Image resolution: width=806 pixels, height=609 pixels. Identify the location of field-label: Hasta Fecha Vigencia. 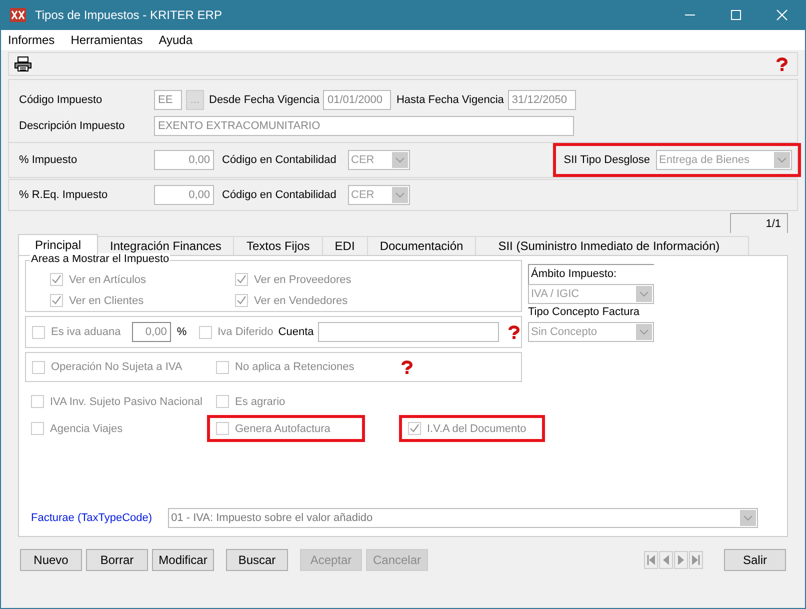
(450, 100).